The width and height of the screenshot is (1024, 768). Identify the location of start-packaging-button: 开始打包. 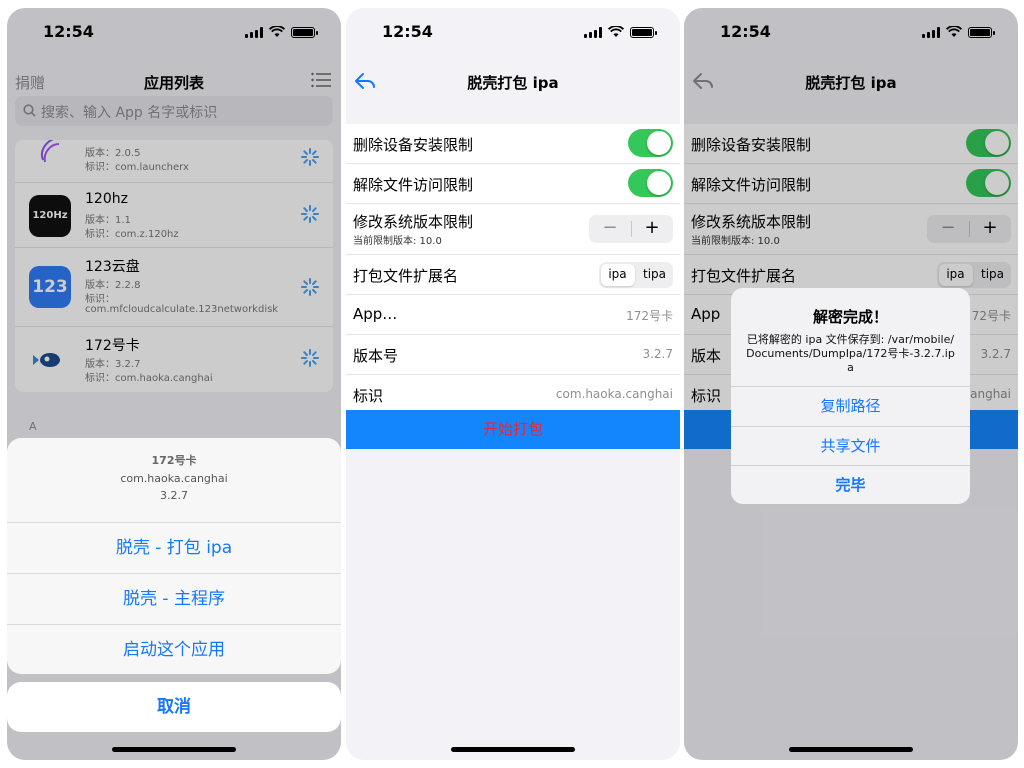
(513, 429).